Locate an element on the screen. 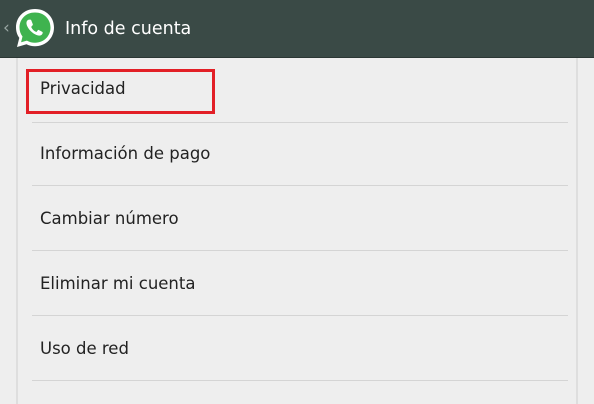 The height and width of the screenshot is (404, 594). menu-item-eliminar-mi-cuenta: Eliminar mi cuenta is located at coordinates (300, 283).